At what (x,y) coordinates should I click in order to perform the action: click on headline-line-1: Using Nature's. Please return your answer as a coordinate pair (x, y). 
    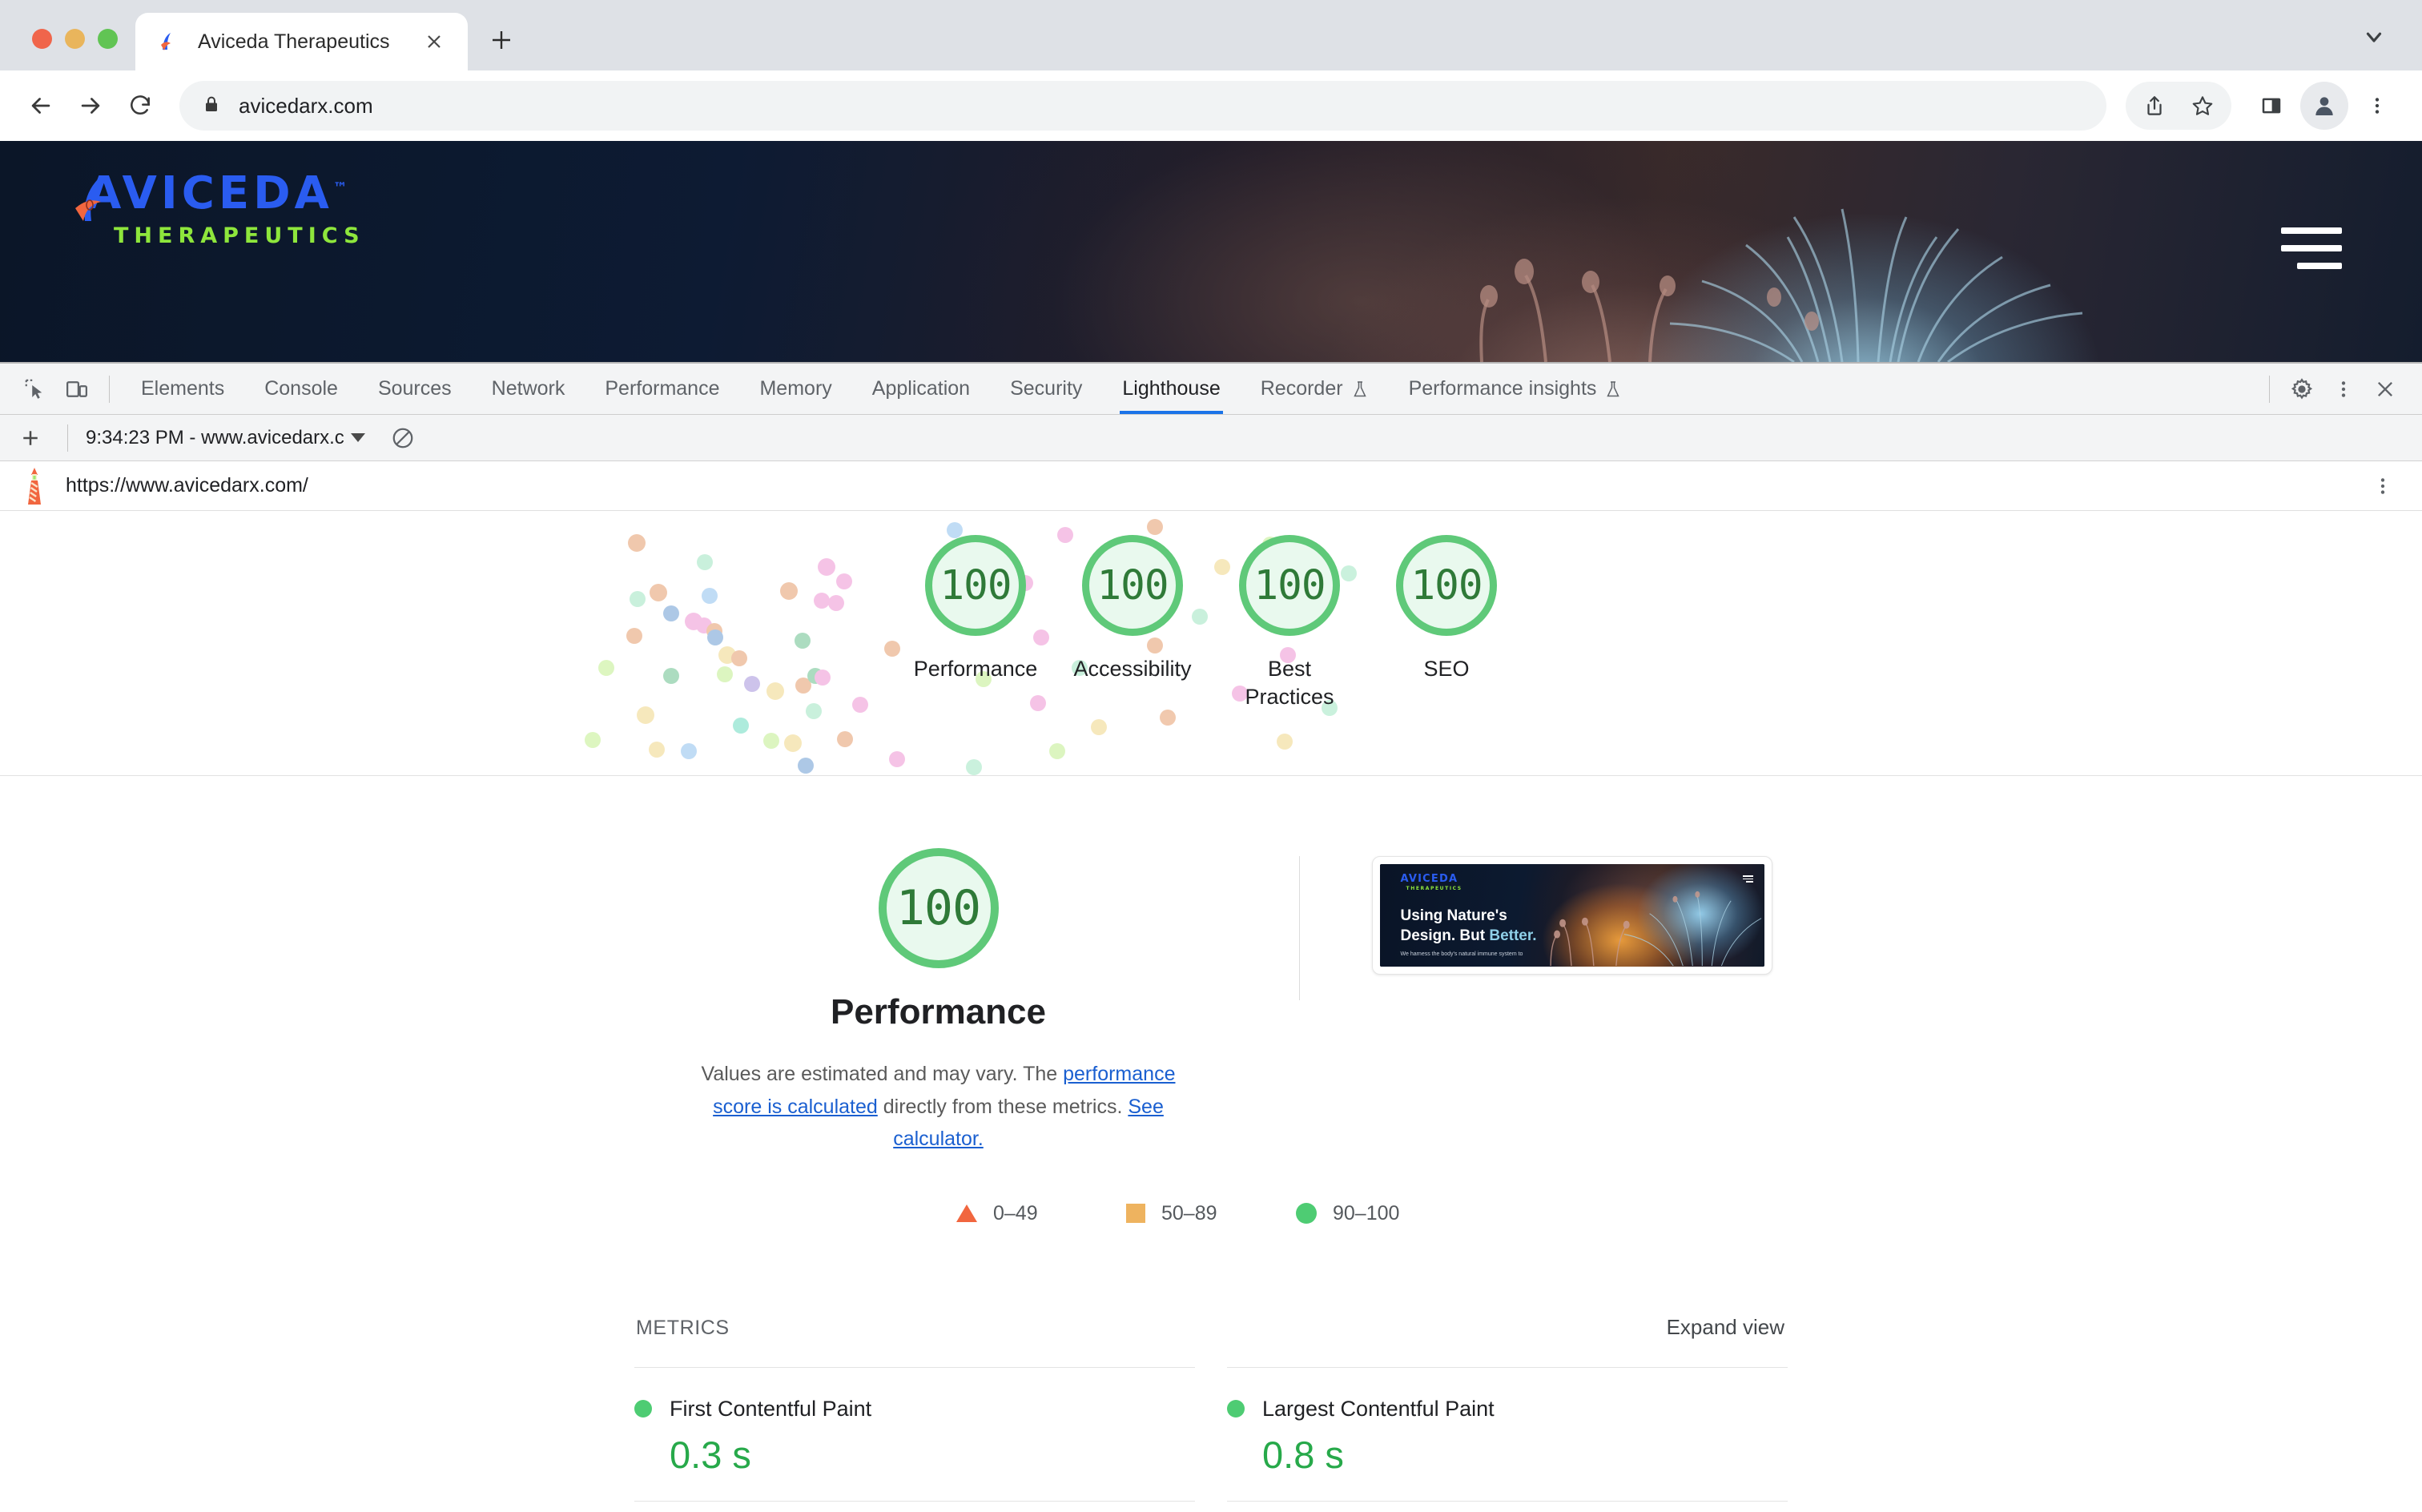
    Looking at the image, I should click on (1453, 915).